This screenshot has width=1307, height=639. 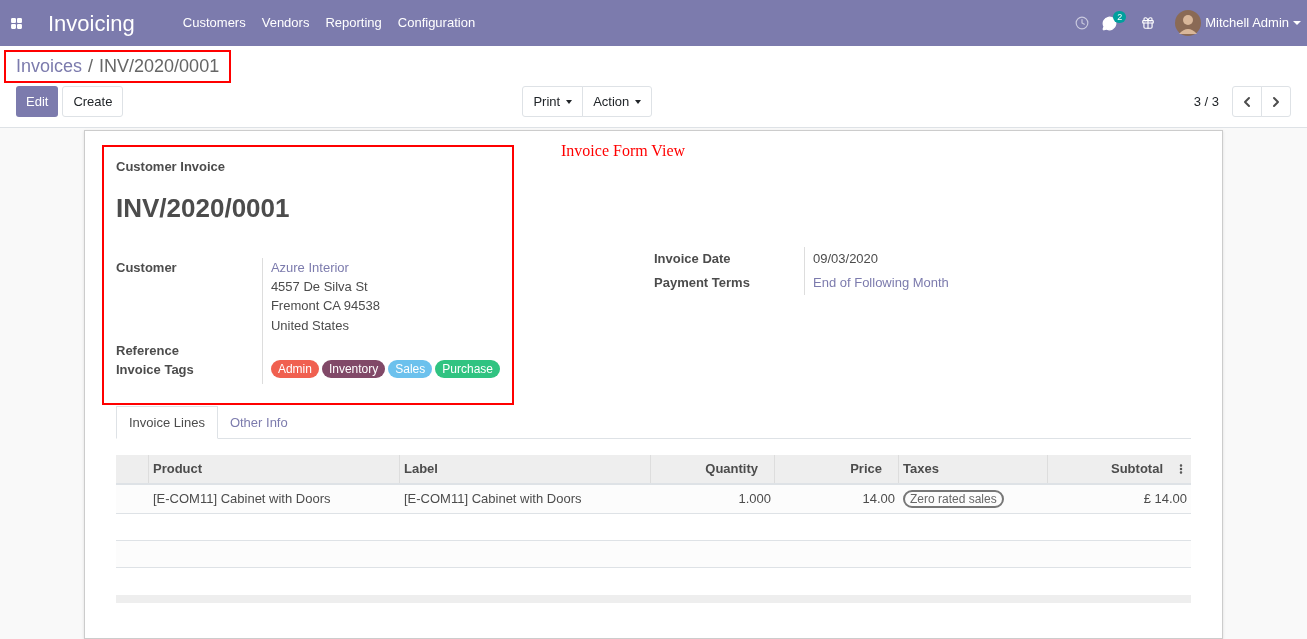 What do you see at coordinates (693, 259) in the screenshot?
I see `field-label: Invoice Date` at bounding box center [693, 259].